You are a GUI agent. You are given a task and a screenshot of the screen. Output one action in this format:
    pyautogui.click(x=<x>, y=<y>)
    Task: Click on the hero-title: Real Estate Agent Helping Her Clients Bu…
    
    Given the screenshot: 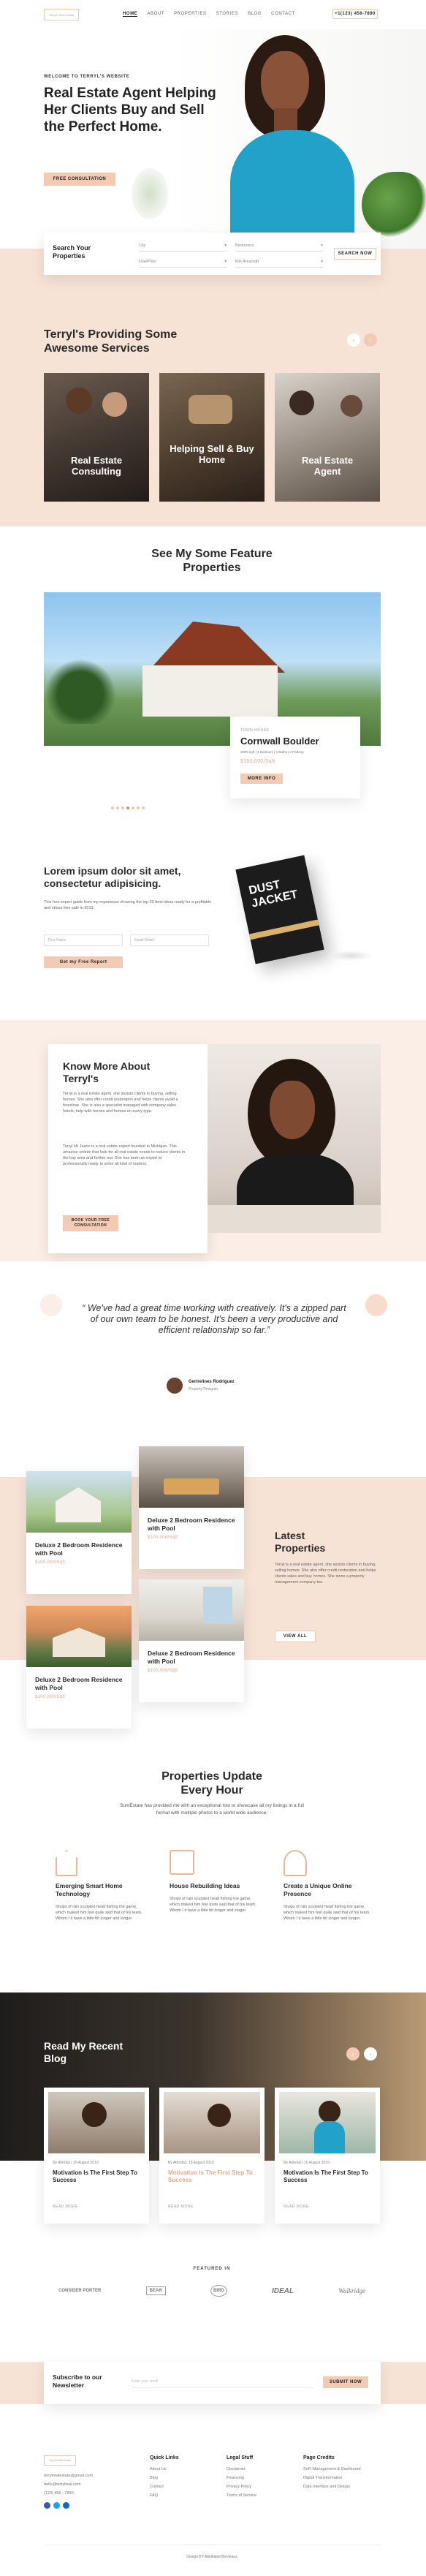 What is the action you would take?
    pyautogui.click(x=130, y=110)
    